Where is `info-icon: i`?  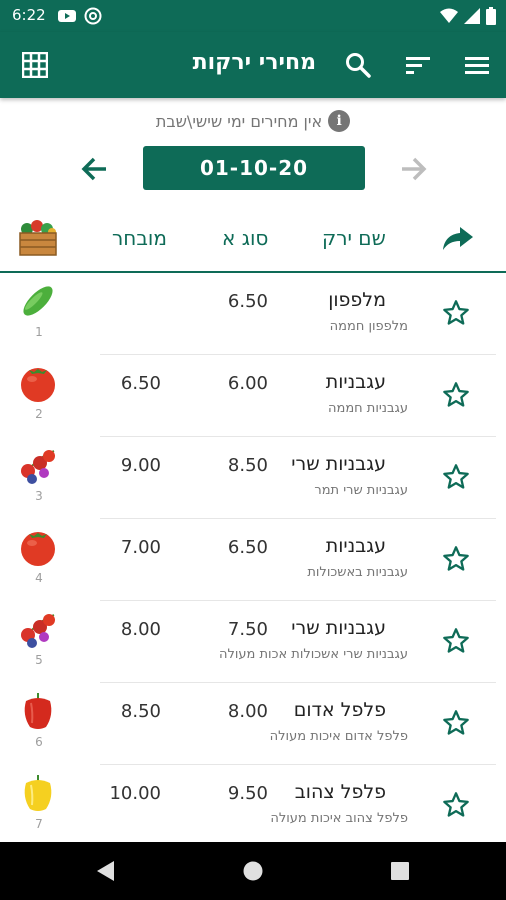 info-icon: i is located at coordinates (339, 121).